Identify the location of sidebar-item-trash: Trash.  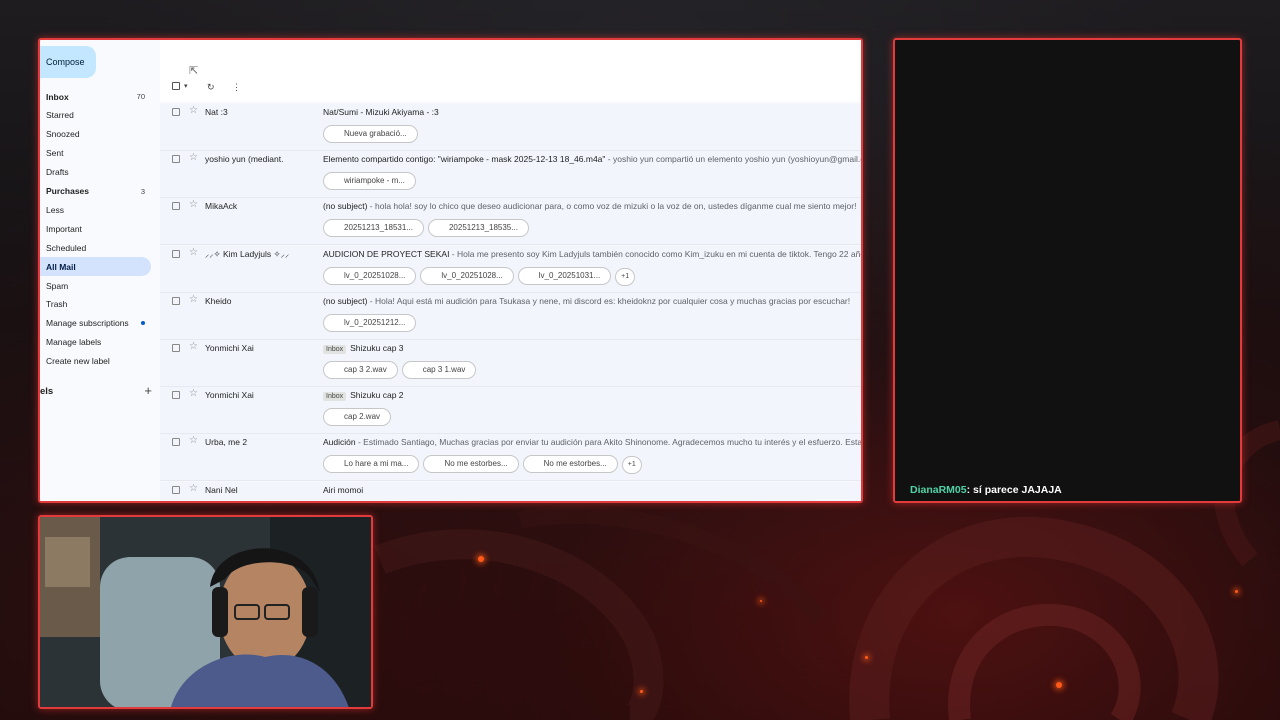
(95, 304).